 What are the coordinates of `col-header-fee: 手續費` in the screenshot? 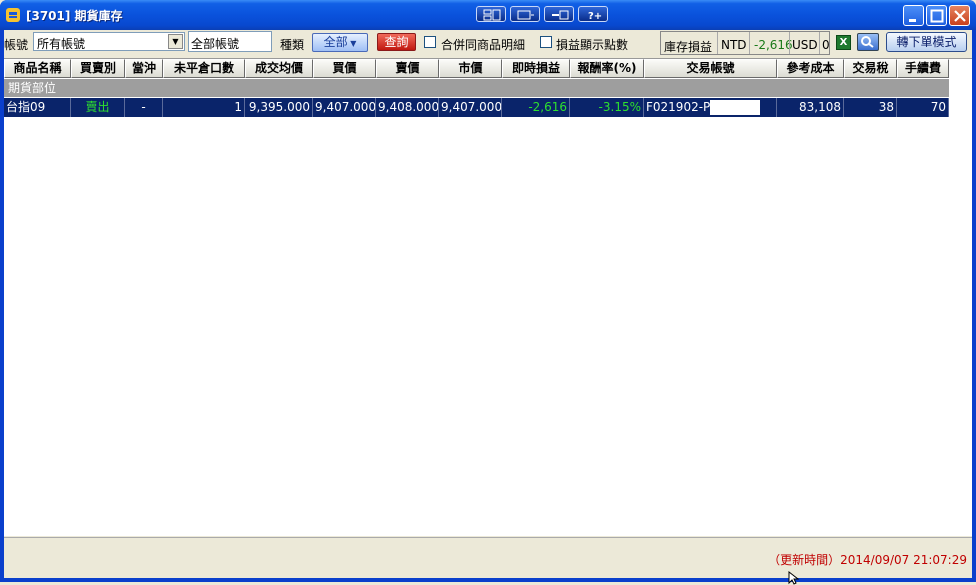 It's located at (923, 68).